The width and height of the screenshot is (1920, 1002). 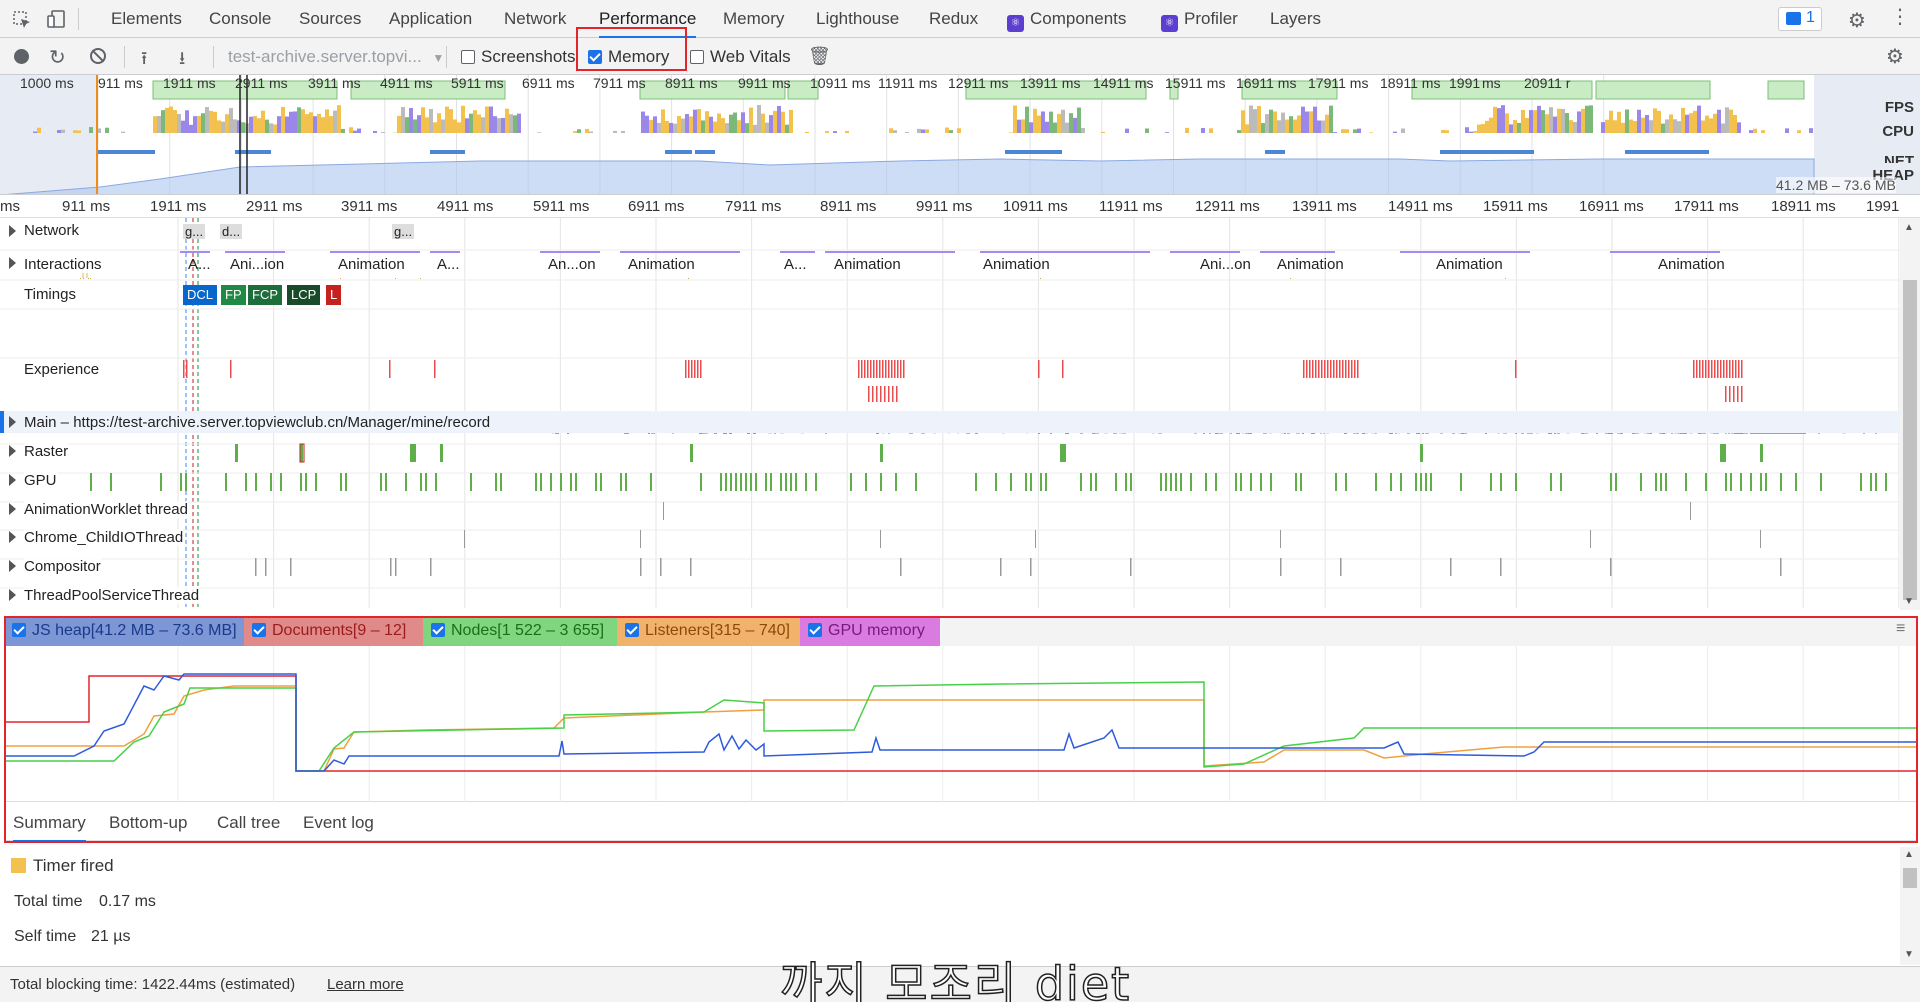 I want to click on compositor-track: Compositor, so click(x=950, y=566).